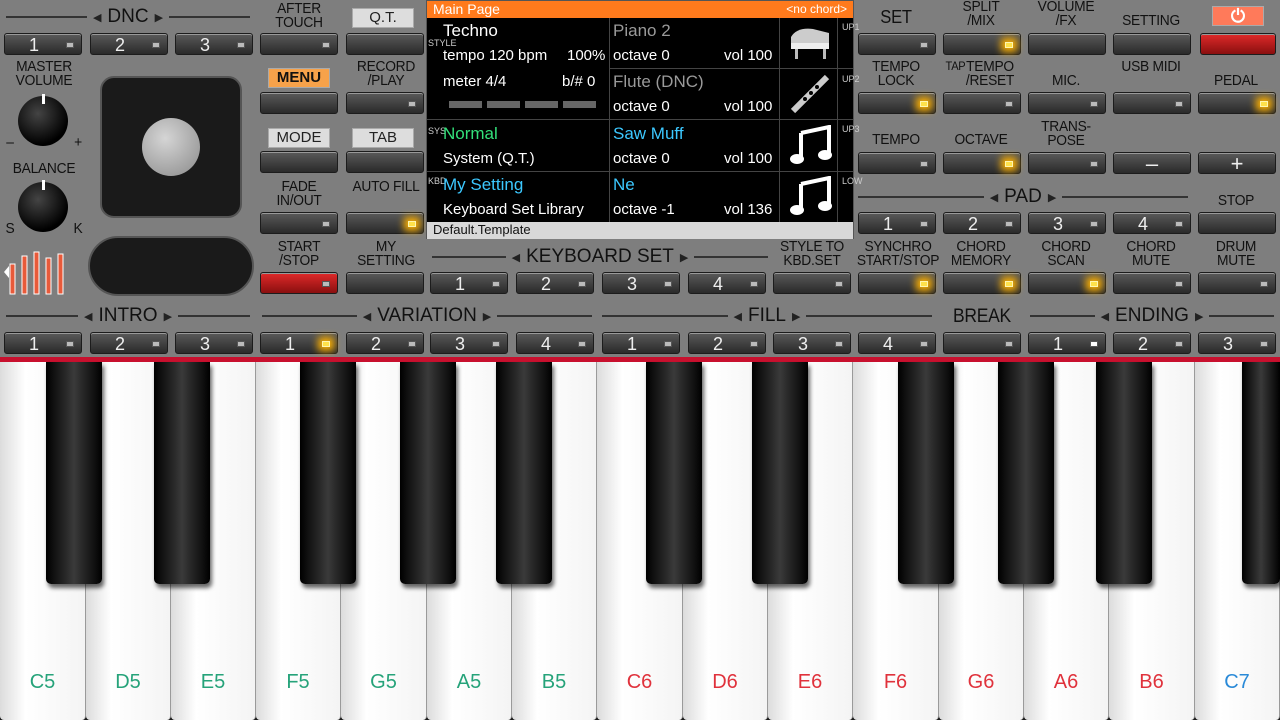  I want to click on qt-button, so click(385, 44).